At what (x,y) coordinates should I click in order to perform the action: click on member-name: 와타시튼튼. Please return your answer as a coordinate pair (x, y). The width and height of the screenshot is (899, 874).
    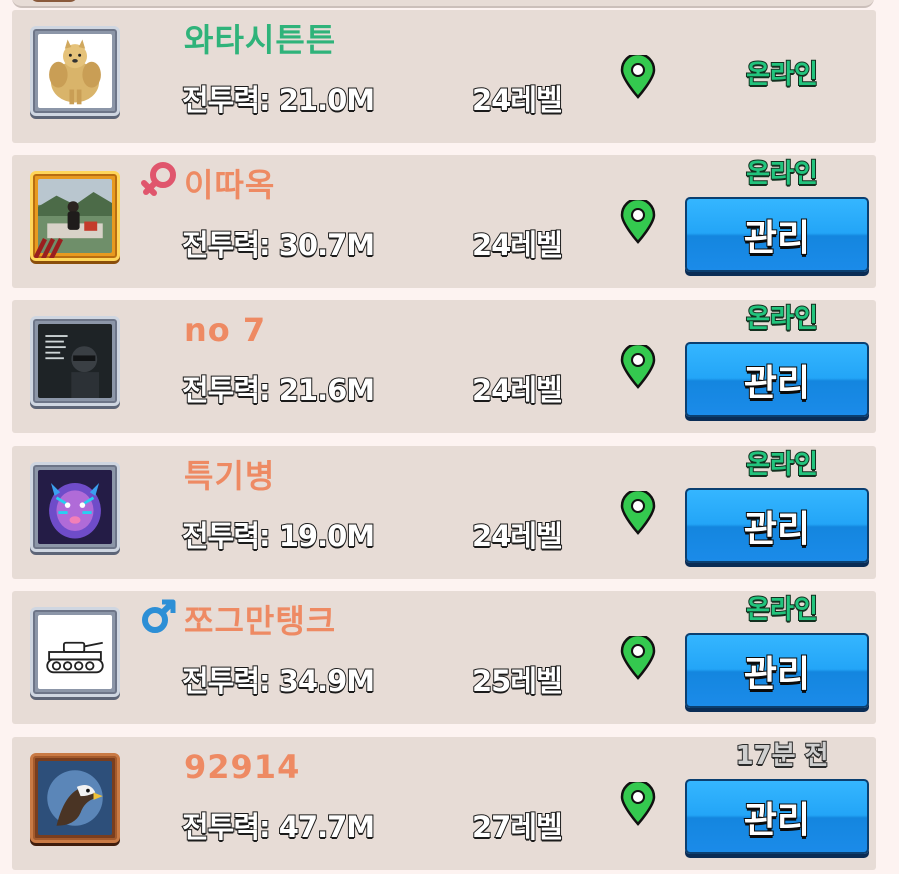
    Looking at the image, I should click on (260, 40).